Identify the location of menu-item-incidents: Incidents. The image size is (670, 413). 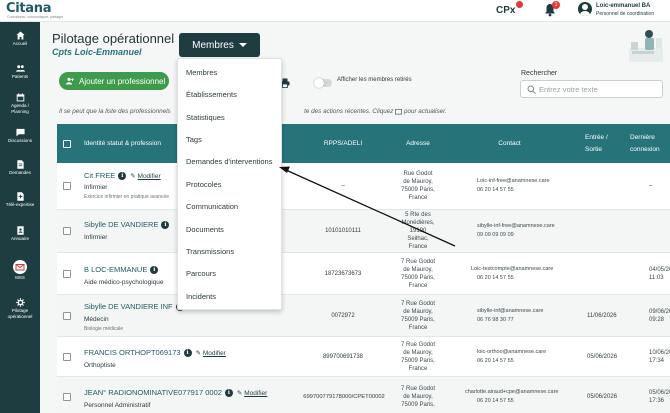
(233, 296).